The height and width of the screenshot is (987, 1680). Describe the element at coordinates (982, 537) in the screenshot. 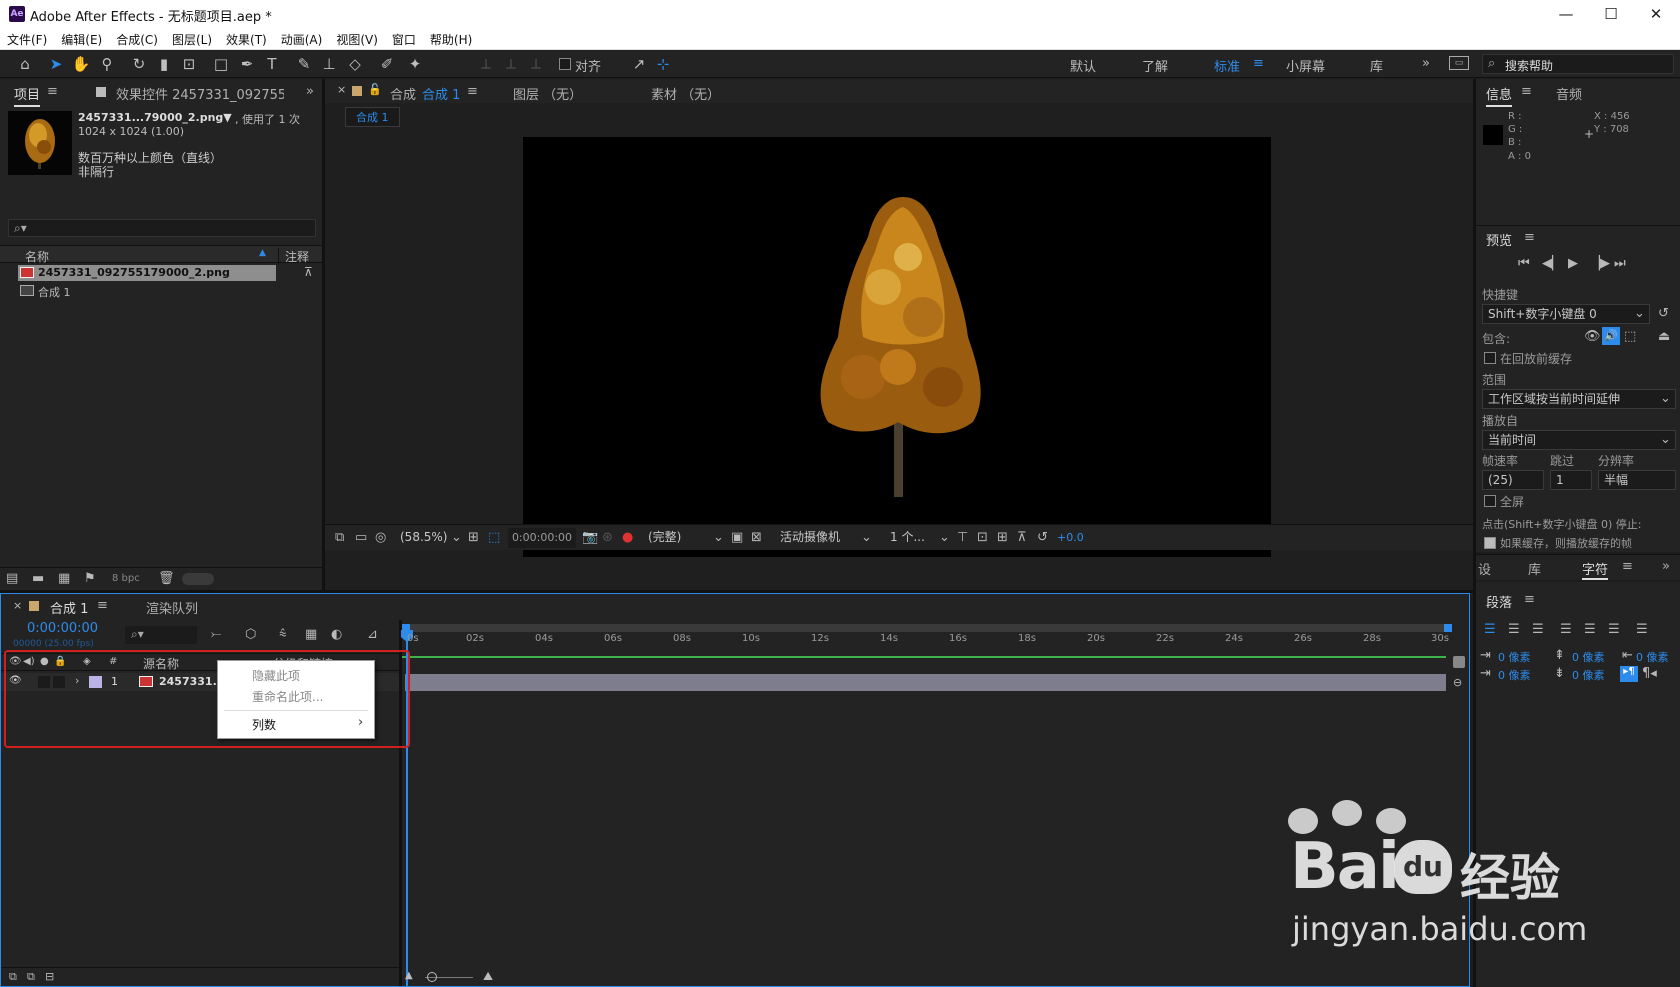

I see `fast-preview-icon: ⊡` at that location.